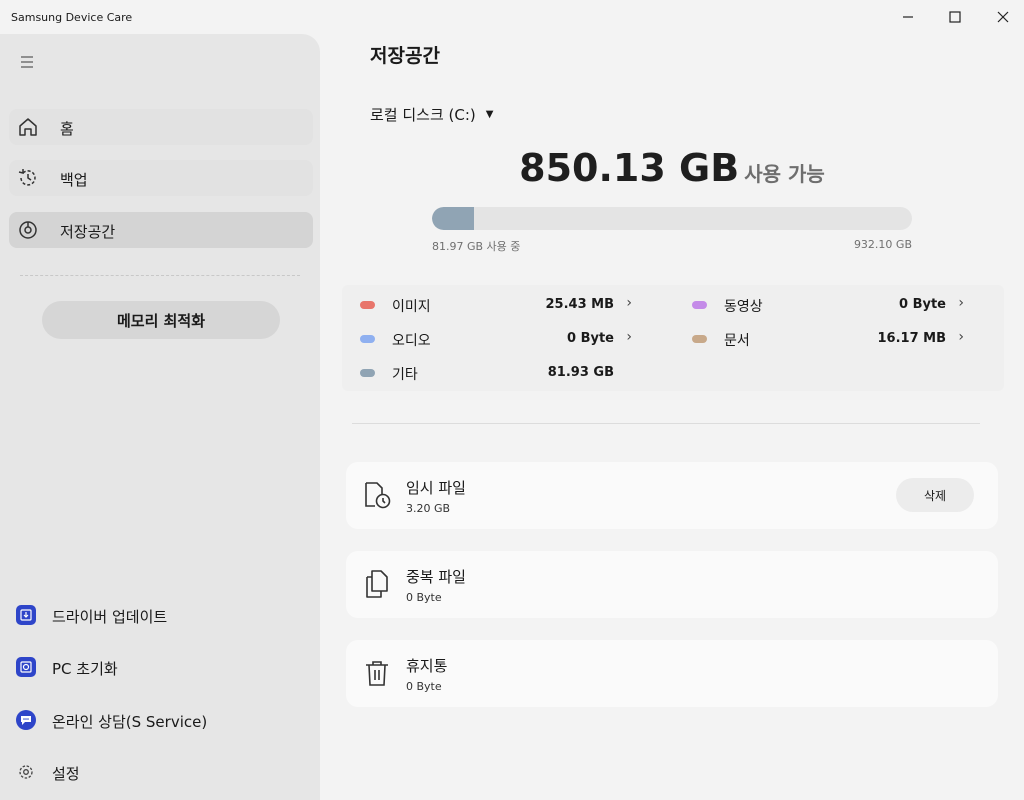 Image resolution: width=1024 pixels, height=800 pixels. I want to click on storage-icon, so click(28, 230).